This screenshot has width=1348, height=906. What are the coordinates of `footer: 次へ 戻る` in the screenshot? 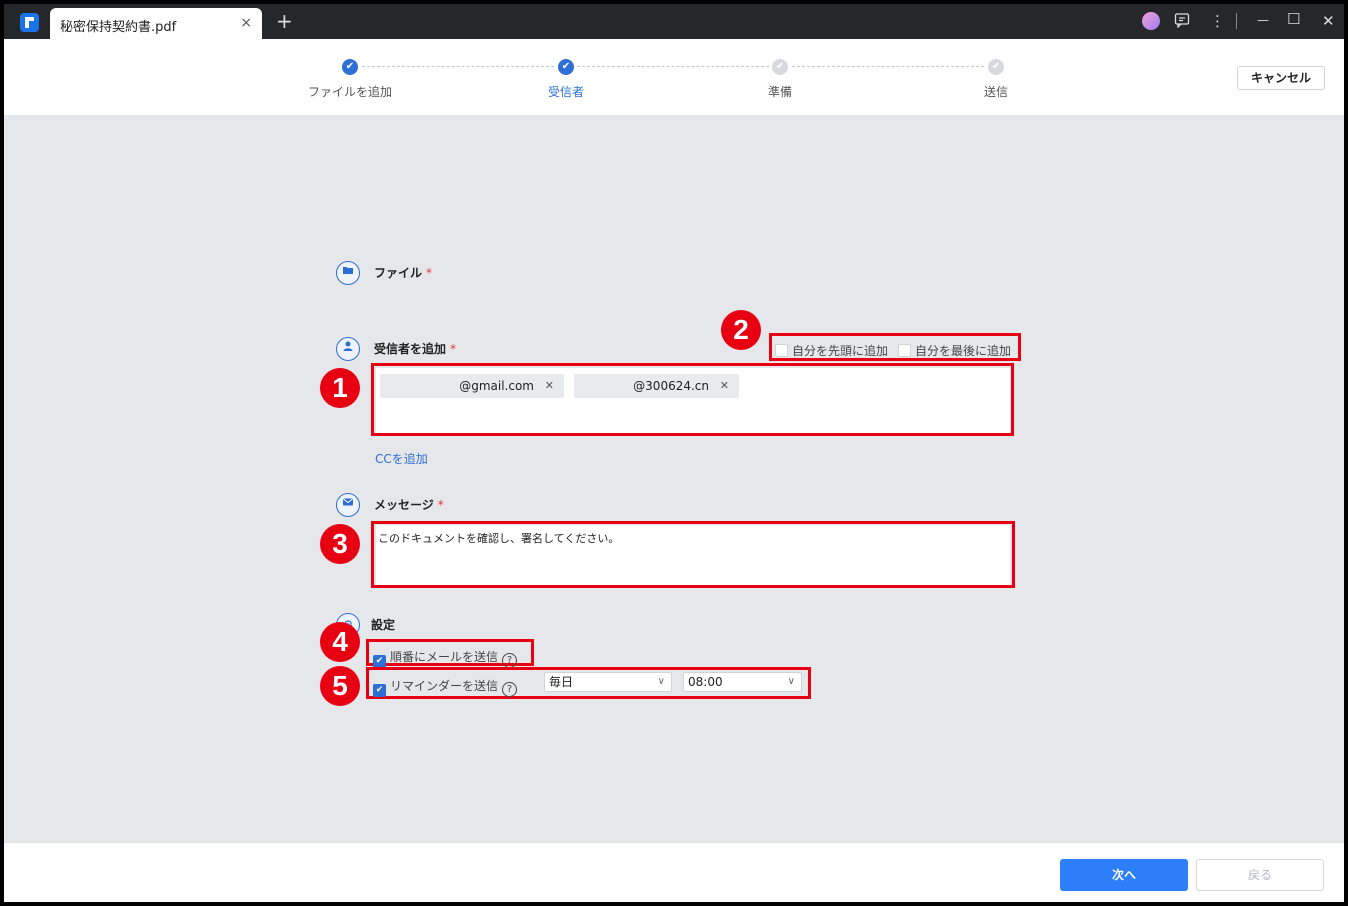 It's located at (674, 872).